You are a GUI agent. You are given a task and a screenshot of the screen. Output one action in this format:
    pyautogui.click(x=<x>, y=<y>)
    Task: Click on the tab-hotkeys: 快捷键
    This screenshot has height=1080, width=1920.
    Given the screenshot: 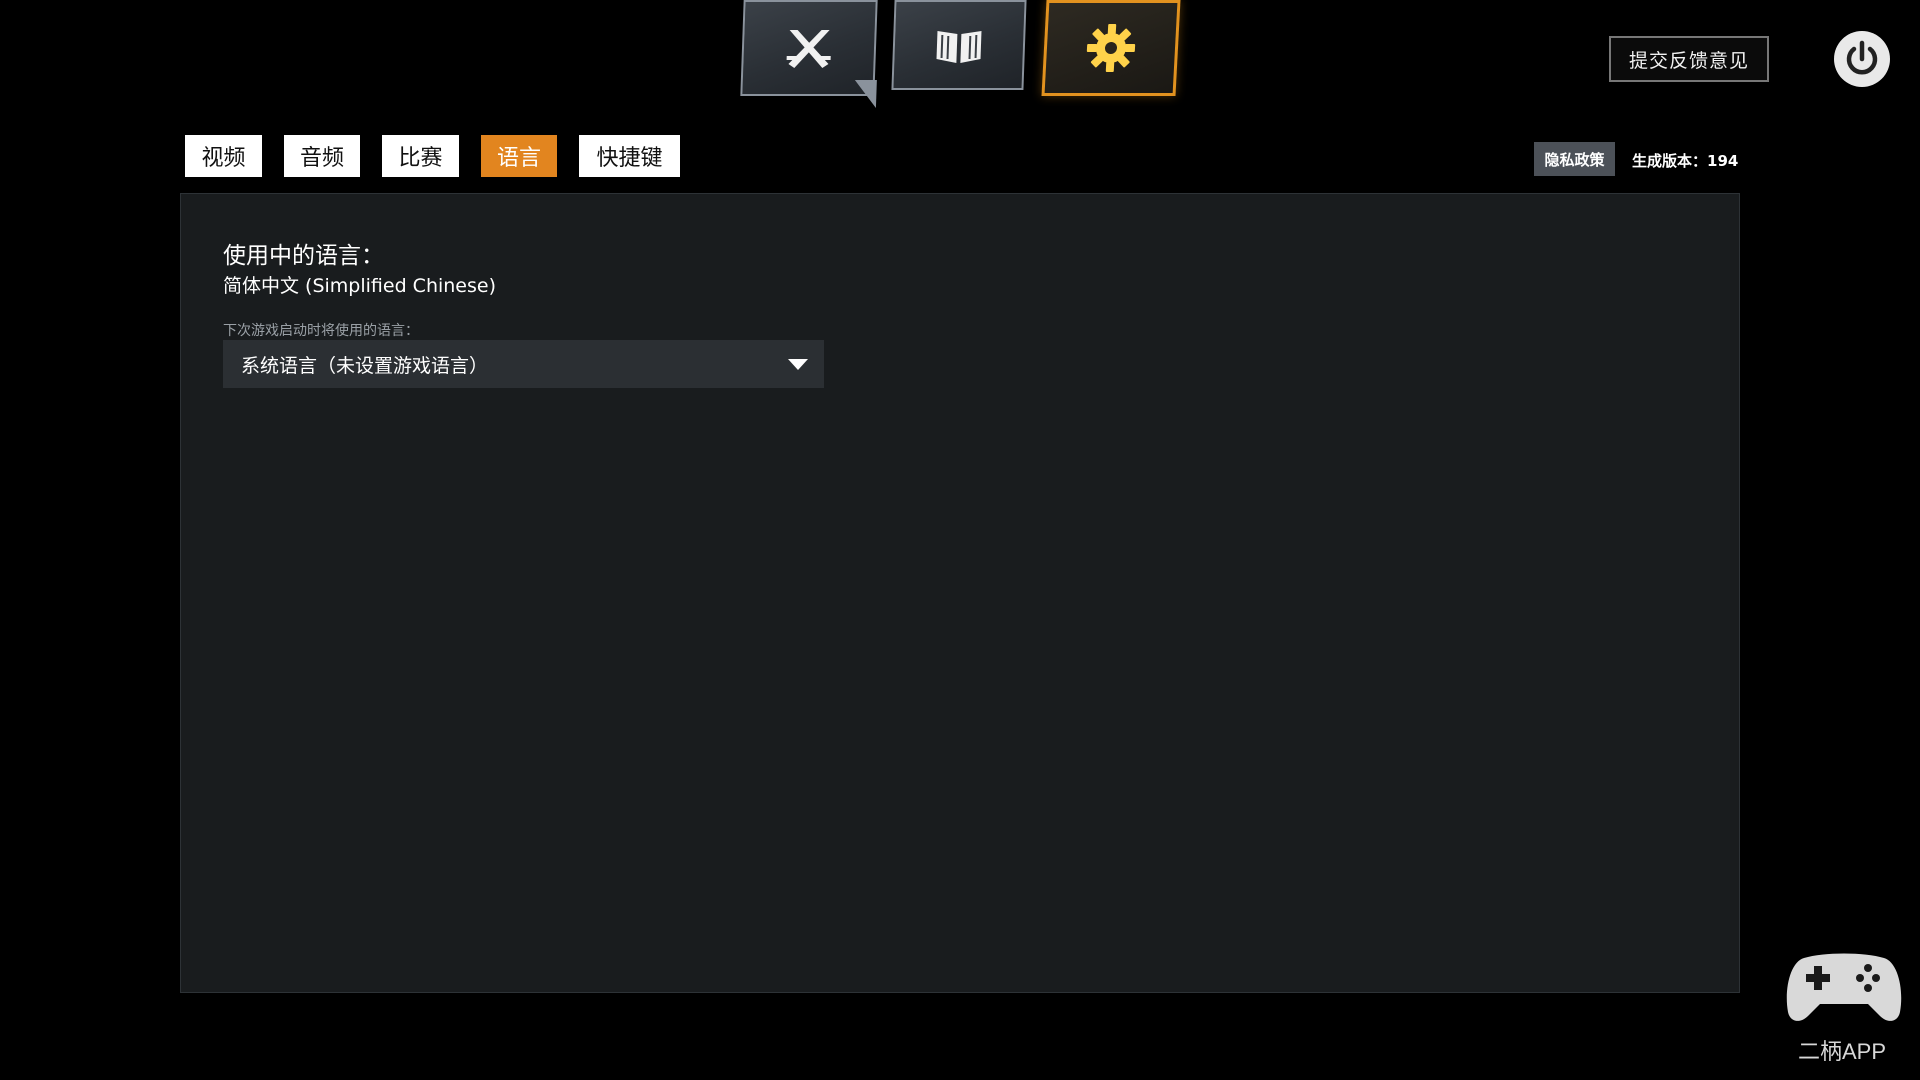 What is the action you would take?
    pyautogui.click(x=629, y=156)
    